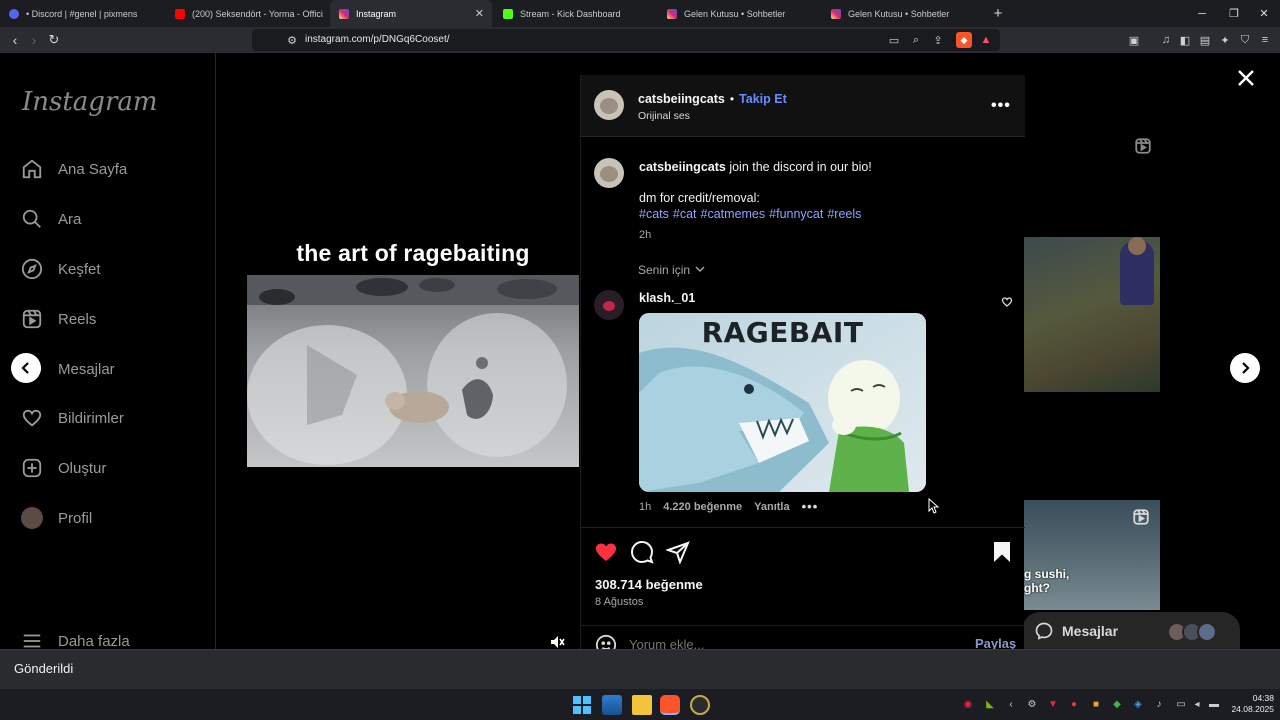  I want to click on close-window-button: ✕, so click(1264, 13).